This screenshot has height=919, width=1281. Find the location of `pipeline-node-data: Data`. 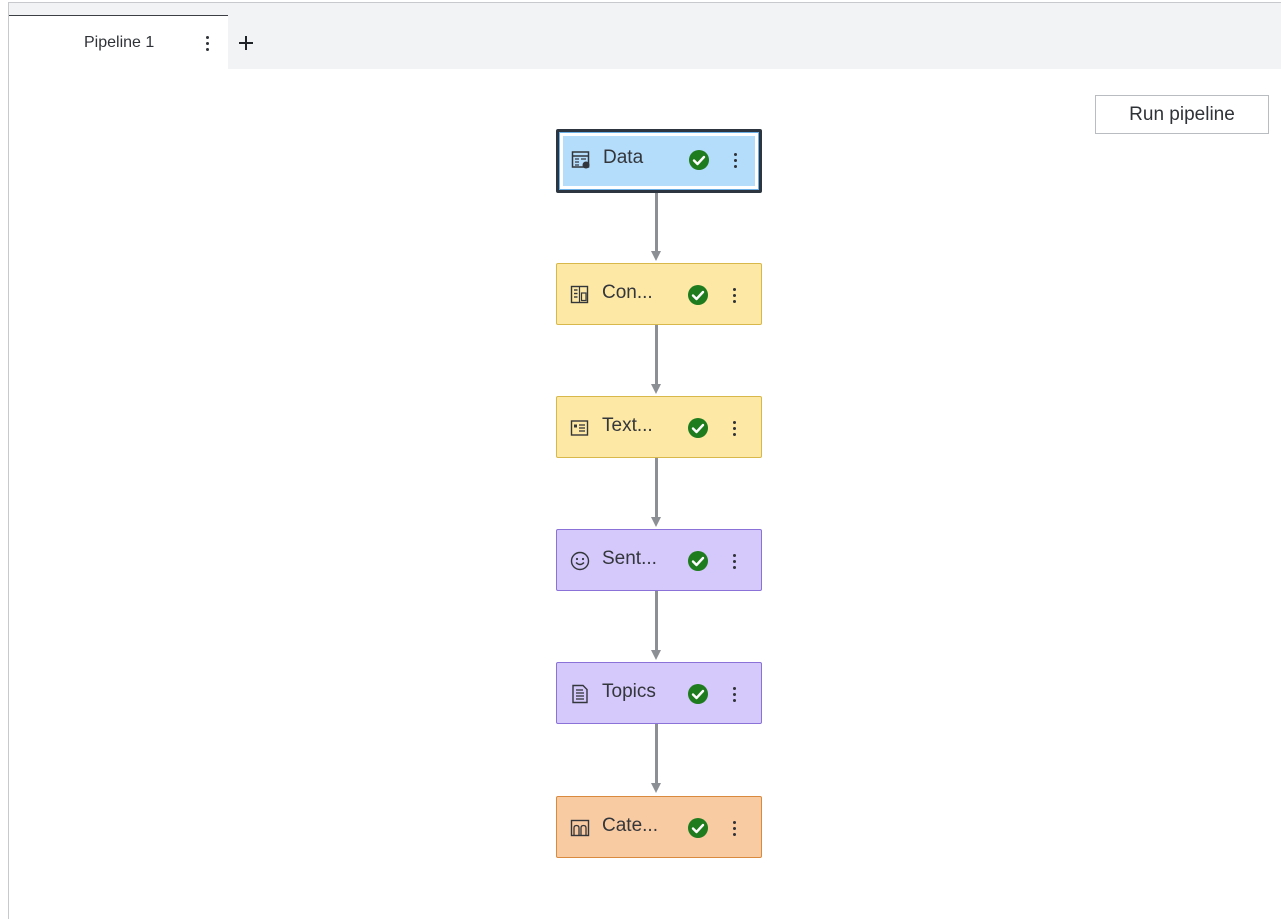

pipeline-node-data: Data is located at coordinates (659, 161).